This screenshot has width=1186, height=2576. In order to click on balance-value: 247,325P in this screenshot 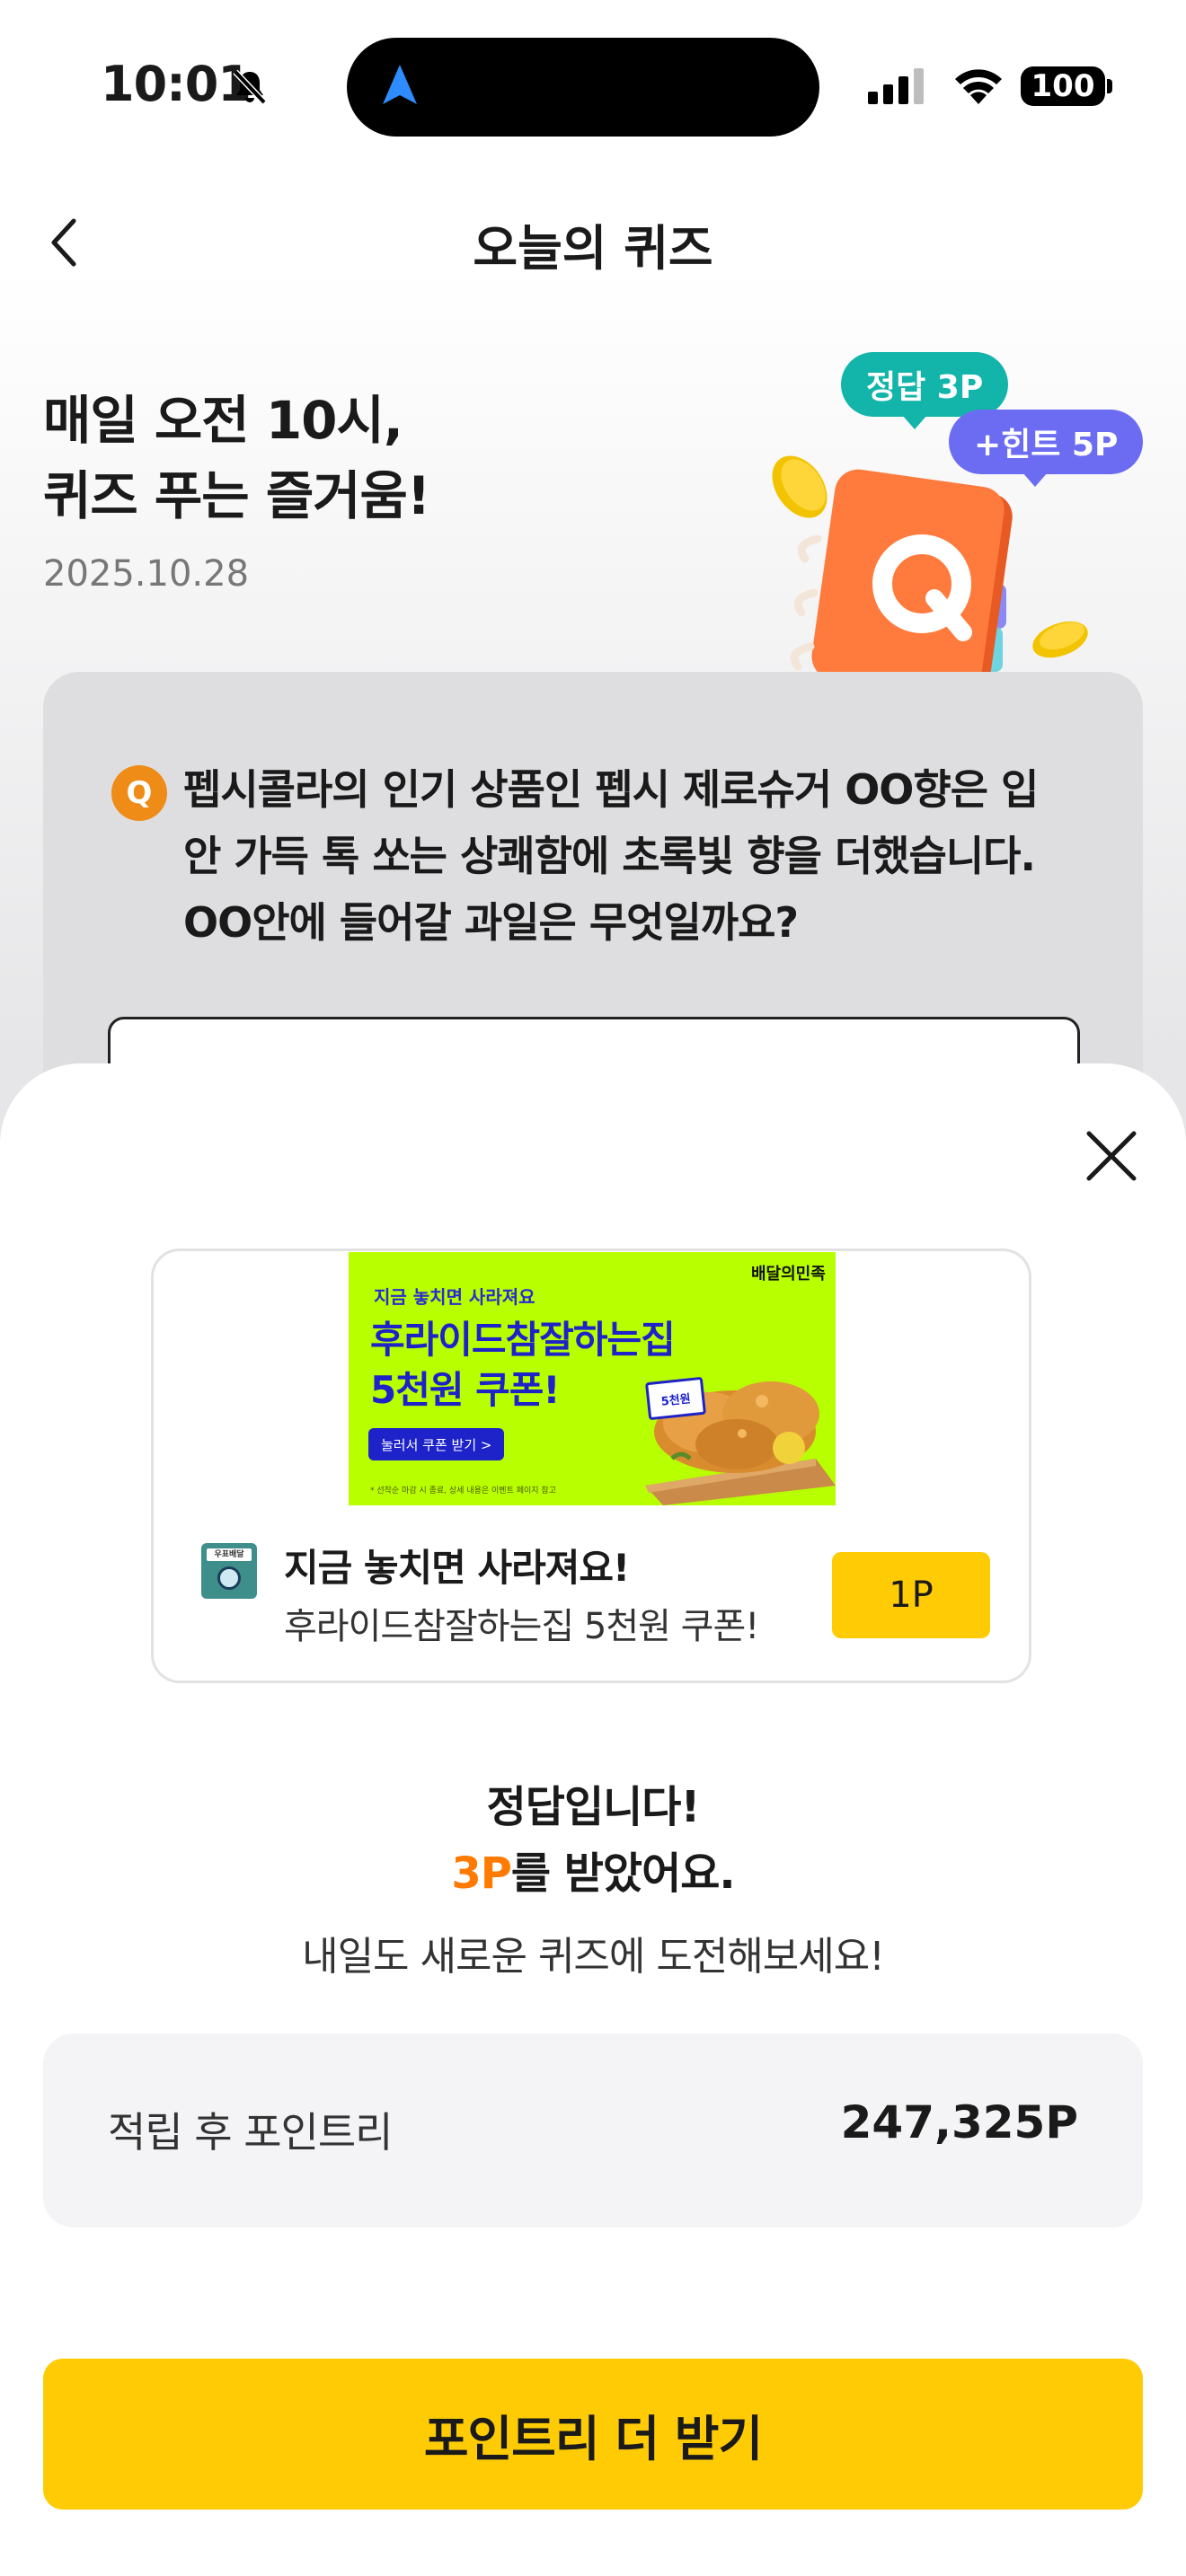, I will do `click(959, 2122)`.